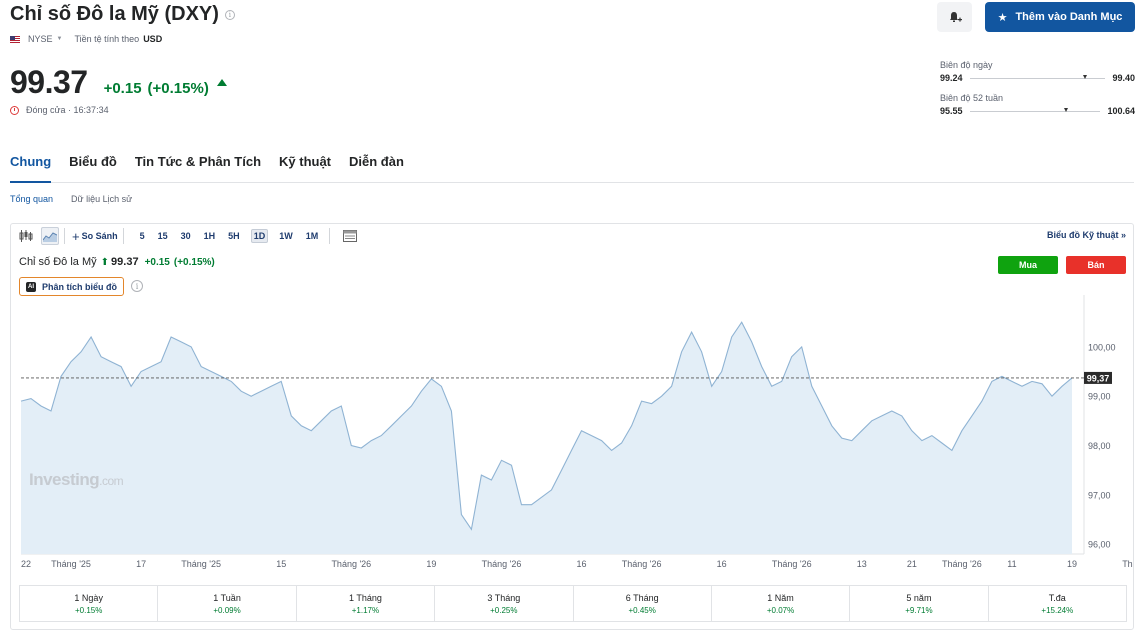 This screenshot has width=1143, height=634. What do you see at coordinates (67, 110) in the screenshot?
I see `status-text: Đóng cửa · 16:37:34` at bounding box center [67, 110].